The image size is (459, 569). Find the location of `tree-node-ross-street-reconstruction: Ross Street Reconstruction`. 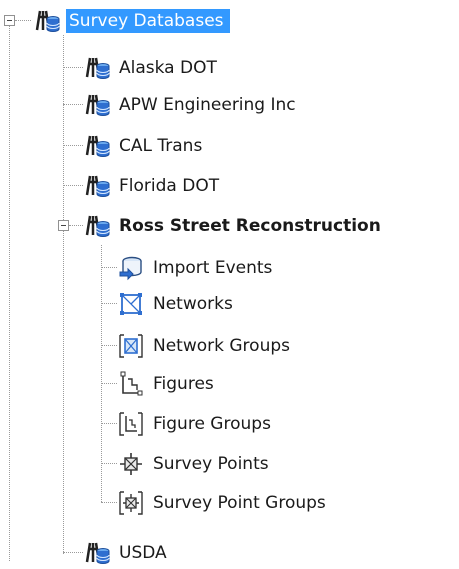

tree-node-ross-street-reconstruction: Ross Street Reconstruction is located at coordinates (233, 226).